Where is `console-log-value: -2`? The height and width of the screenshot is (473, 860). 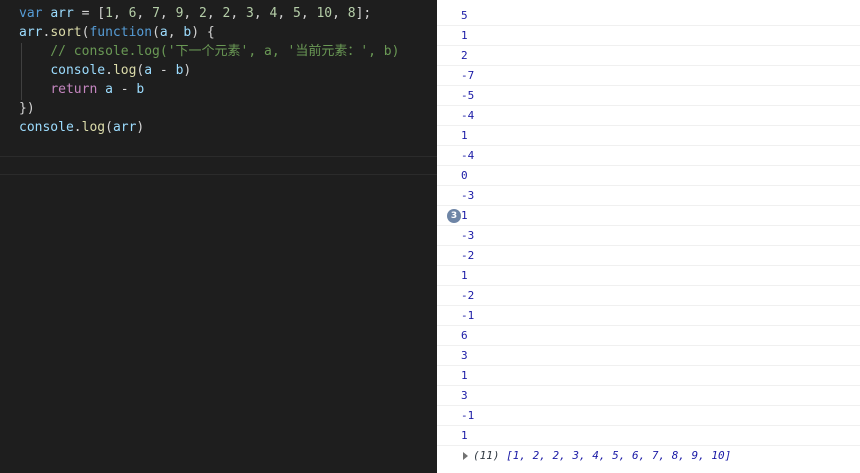
console-log-value: -2 is located at coordinates (468, 255).